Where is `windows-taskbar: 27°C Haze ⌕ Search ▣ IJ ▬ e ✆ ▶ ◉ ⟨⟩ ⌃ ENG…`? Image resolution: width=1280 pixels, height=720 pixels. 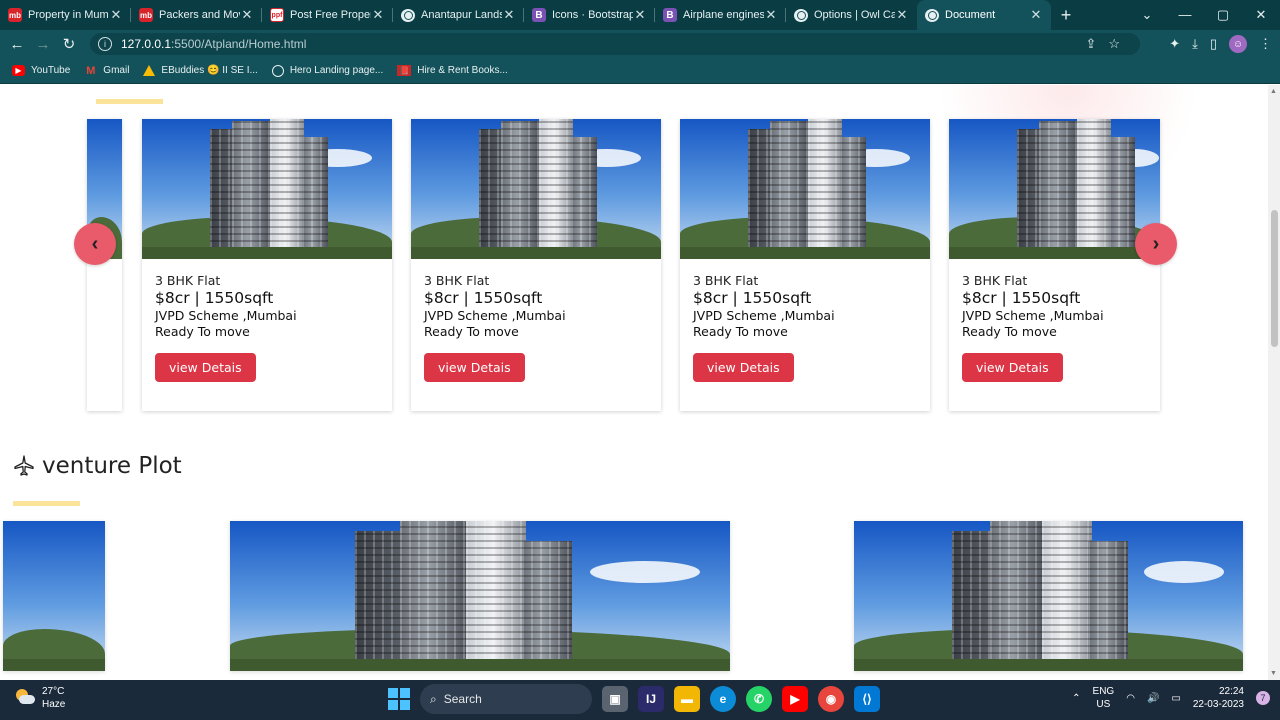 windows-taskbar: 27°C Haze ⌕ Search ▣ IJ ▬ e ✆ ▶ ◉ ⟨⟩ ⌃ ENG… is located at coordinates (640, 700).